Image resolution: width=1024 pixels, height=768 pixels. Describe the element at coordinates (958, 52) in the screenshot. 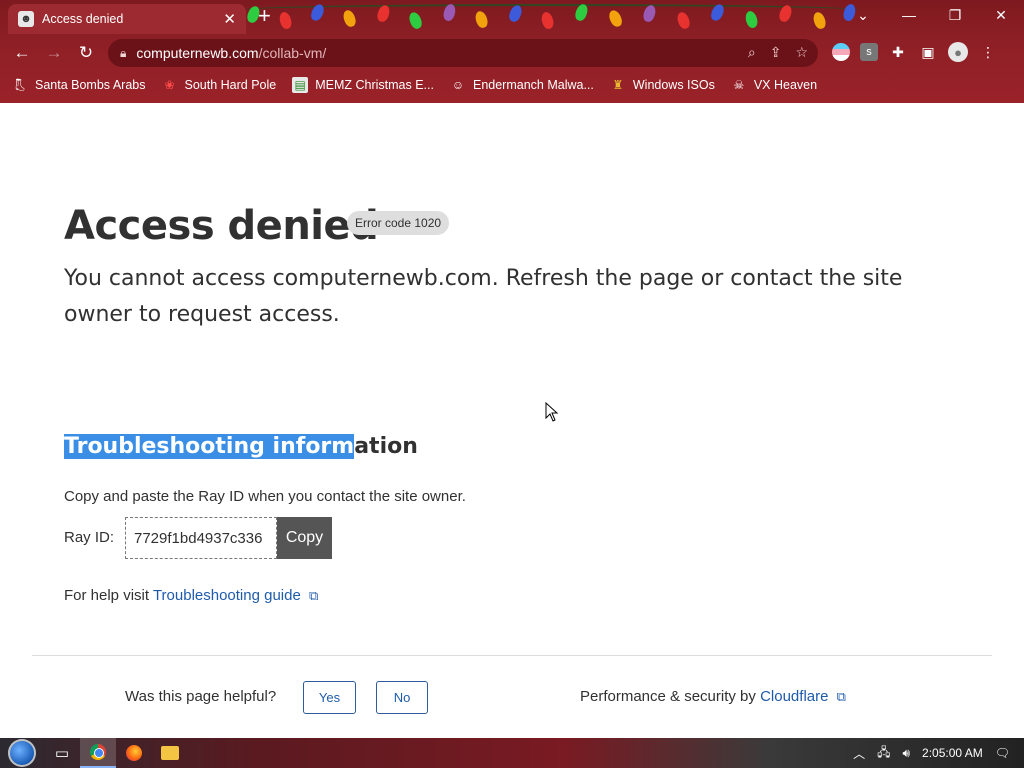

I see `profile-avatar-icon: ●` at that location.